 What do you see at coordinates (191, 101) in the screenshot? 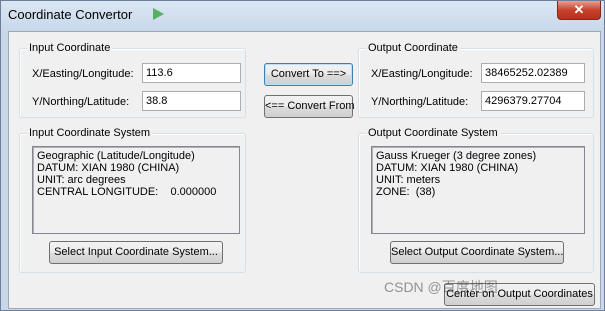
I see `input-y-field` at bounding box center [191, 101].